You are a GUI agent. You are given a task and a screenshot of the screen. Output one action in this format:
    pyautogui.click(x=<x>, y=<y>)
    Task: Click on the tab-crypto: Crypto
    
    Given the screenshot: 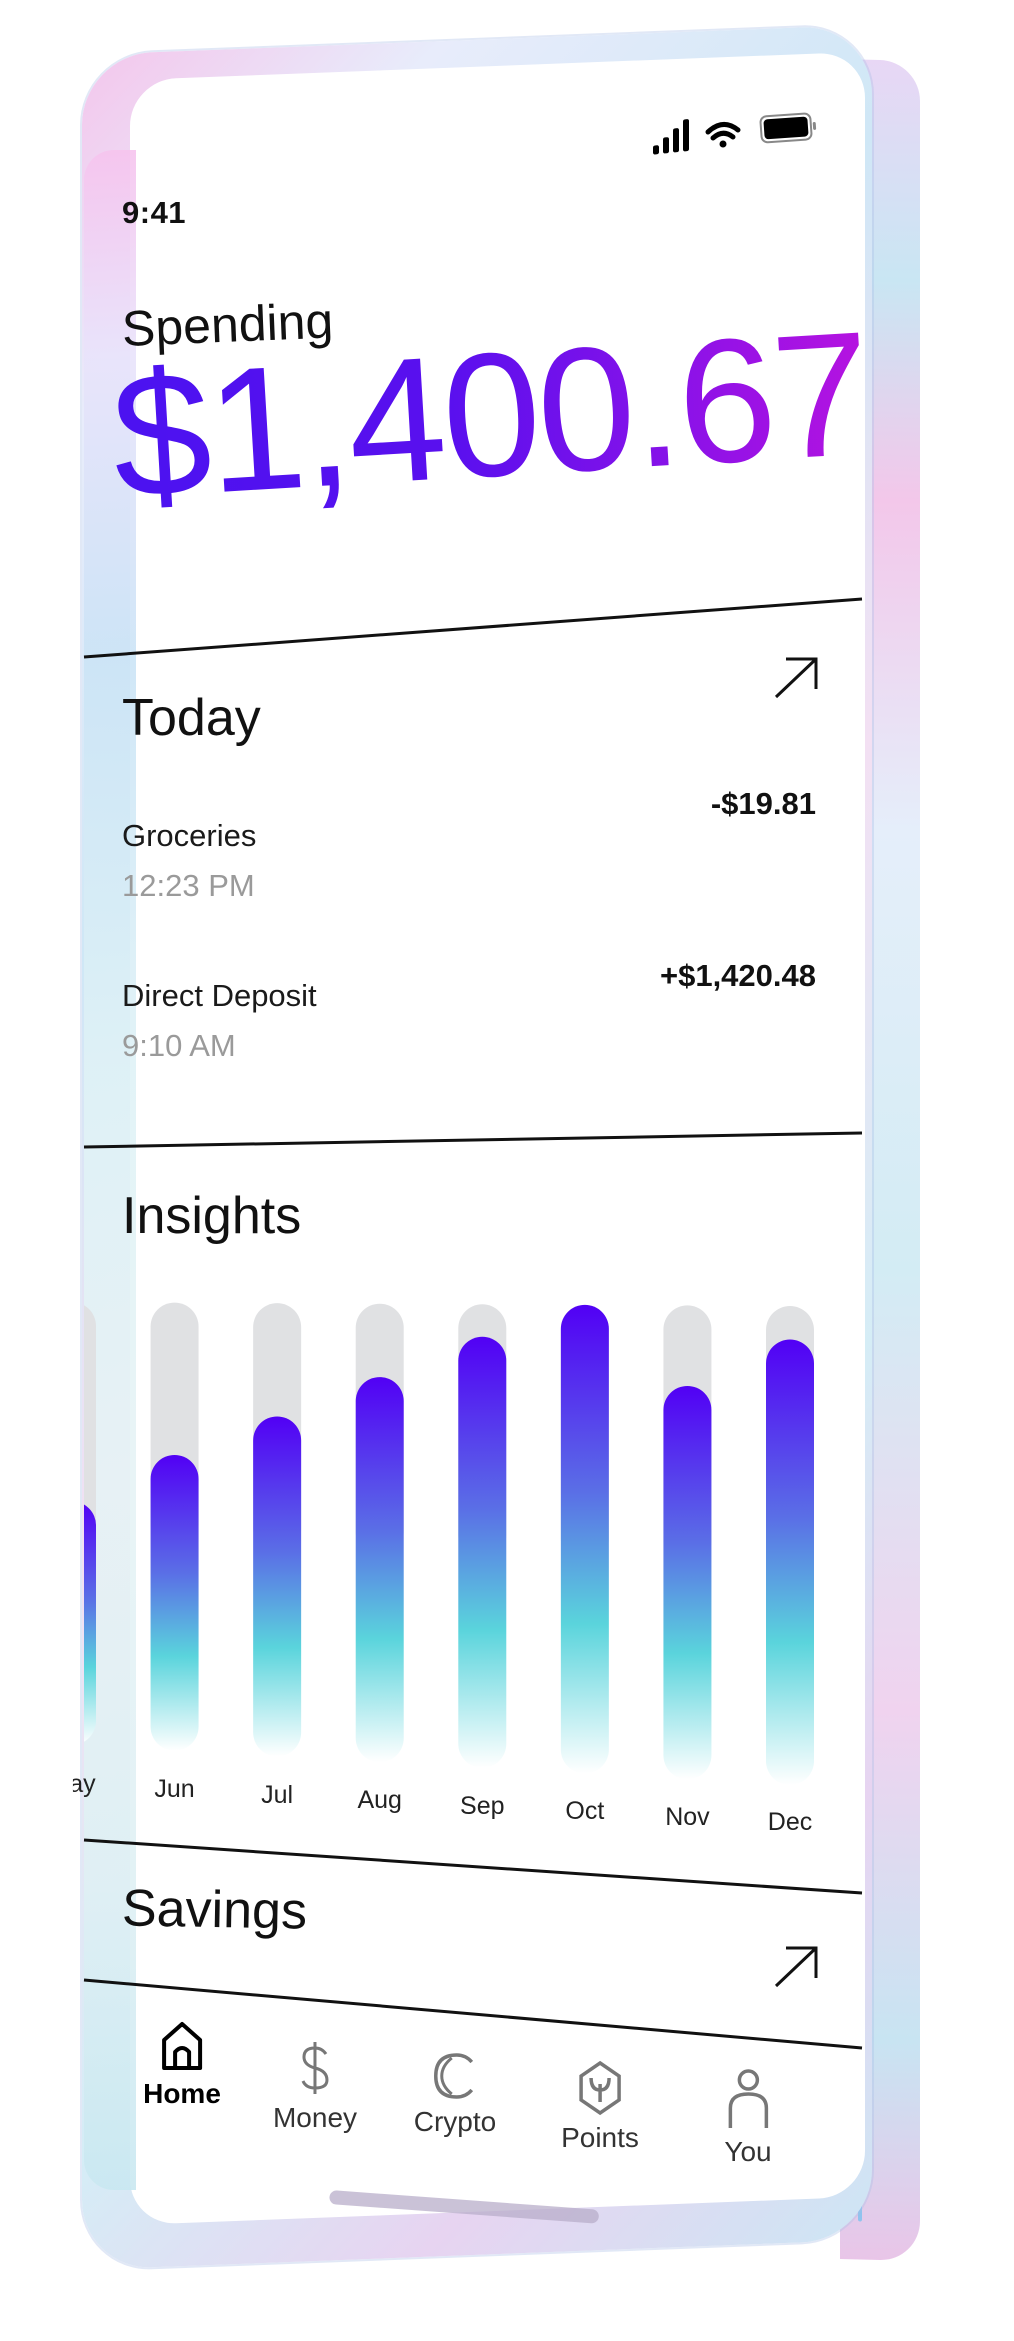 What is the action you would take?
    pyautogui.click(x=455, y=2095)
    